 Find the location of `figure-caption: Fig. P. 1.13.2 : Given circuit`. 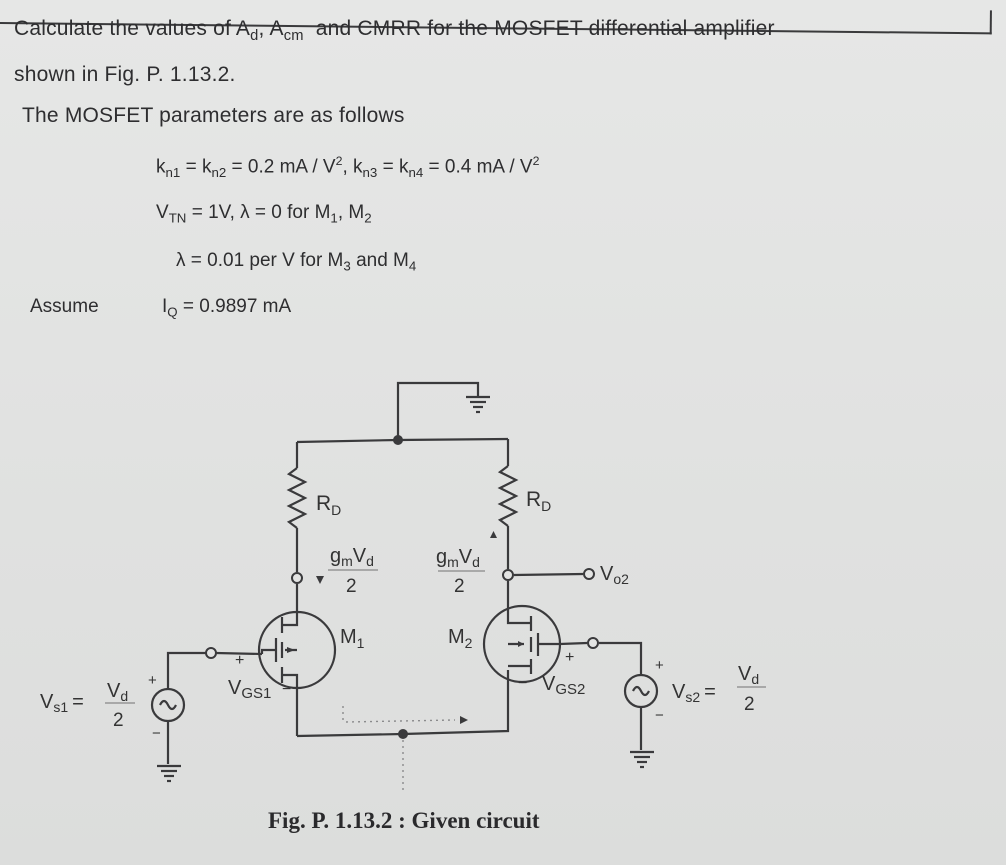

figure-caption: Fig. P. 1.13.2 : Given circuit is located at coordinates (404, 820).